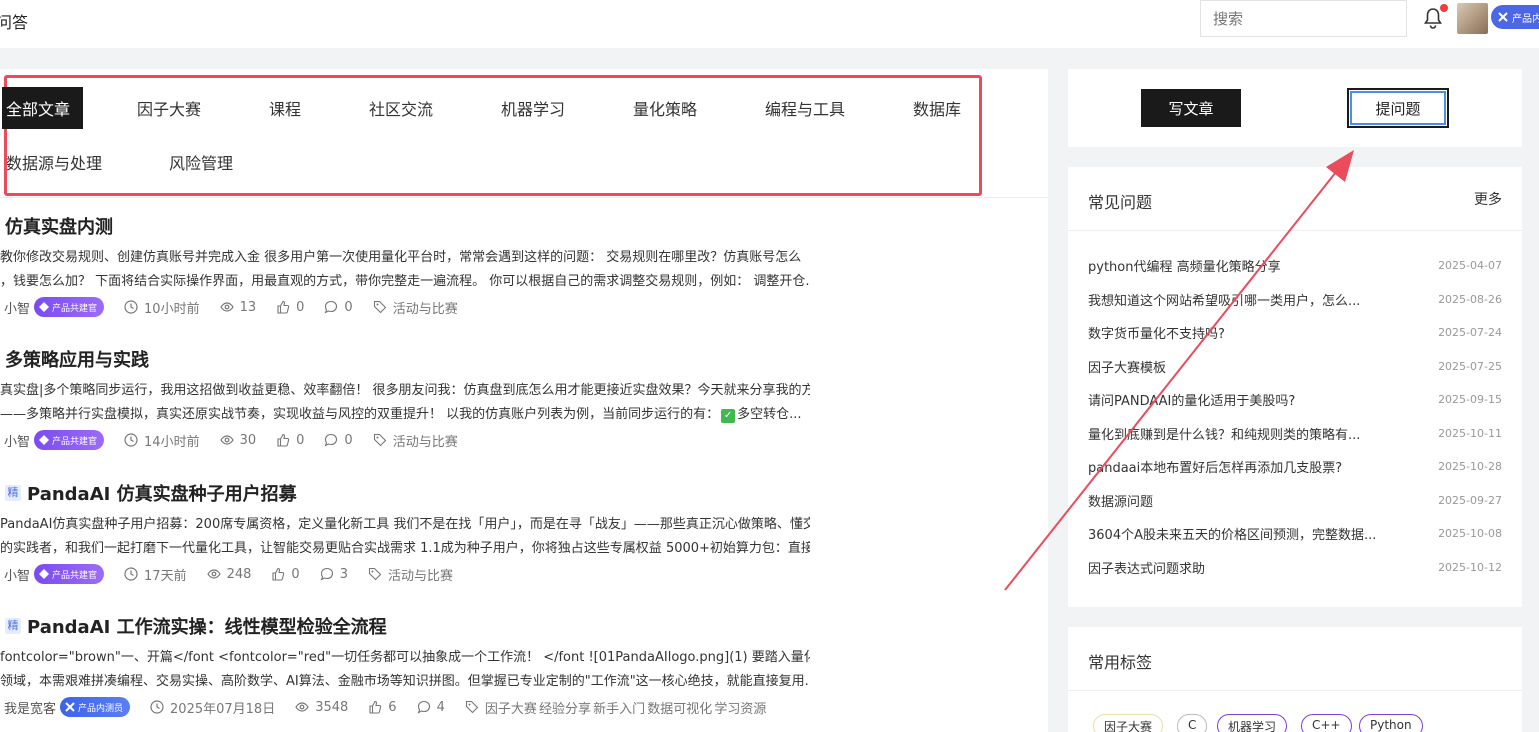 Image resolution: width=1539 pixels, height=732 pixels. Describe the element at coordinates (1120, 202) in the screenshot. I see `faq-title: 常见问题` at that location.